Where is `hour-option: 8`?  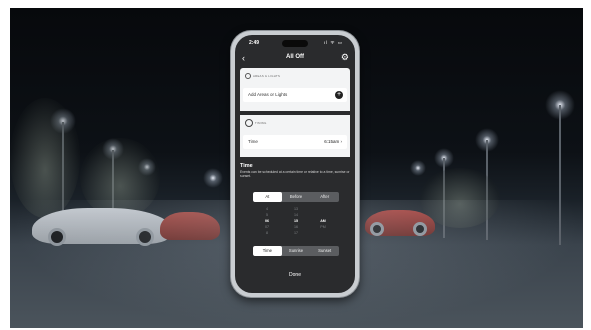
hour-option: 8 is located at coordinates (267, 233).